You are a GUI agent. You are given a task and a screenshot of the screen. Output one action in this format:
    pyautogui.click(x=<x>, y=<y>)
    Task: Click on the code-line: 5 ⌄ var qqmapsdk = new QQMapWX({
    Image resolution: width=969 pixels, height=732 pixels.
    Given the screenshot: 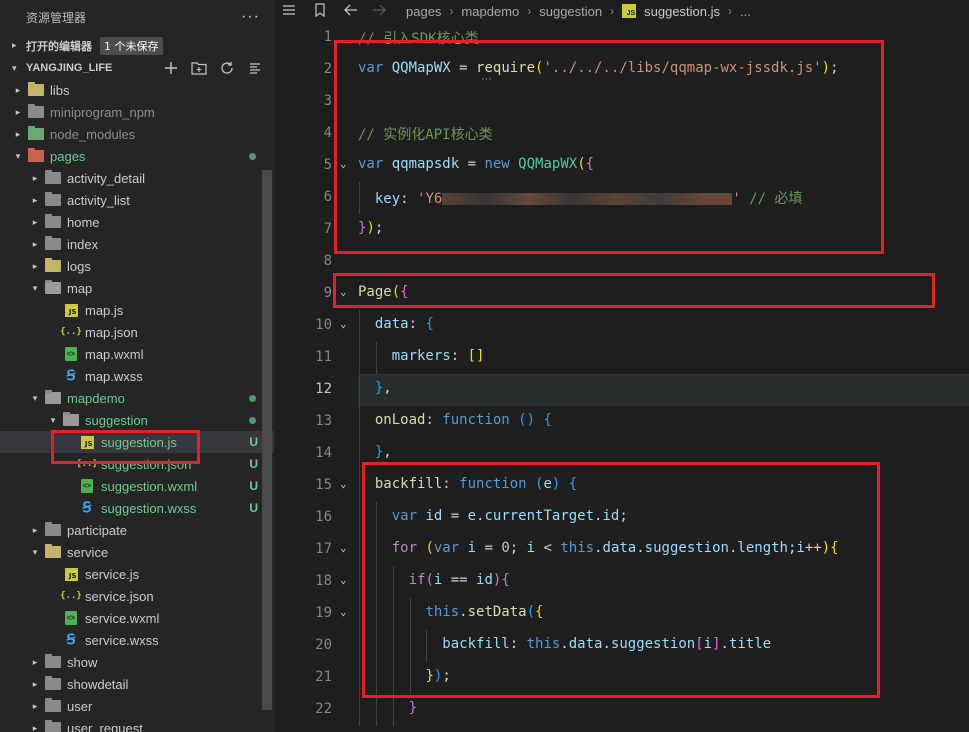 What is the action you would take?
    pyautogui.click(x=621, y=166)
    